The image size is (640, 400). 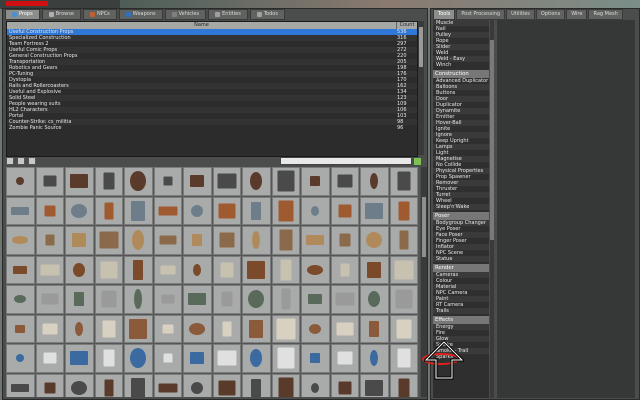 What do you see at coordinates (61, 14) in the screenshot?
I see `tab-browse: Browse` at bounding box center [61, 14].